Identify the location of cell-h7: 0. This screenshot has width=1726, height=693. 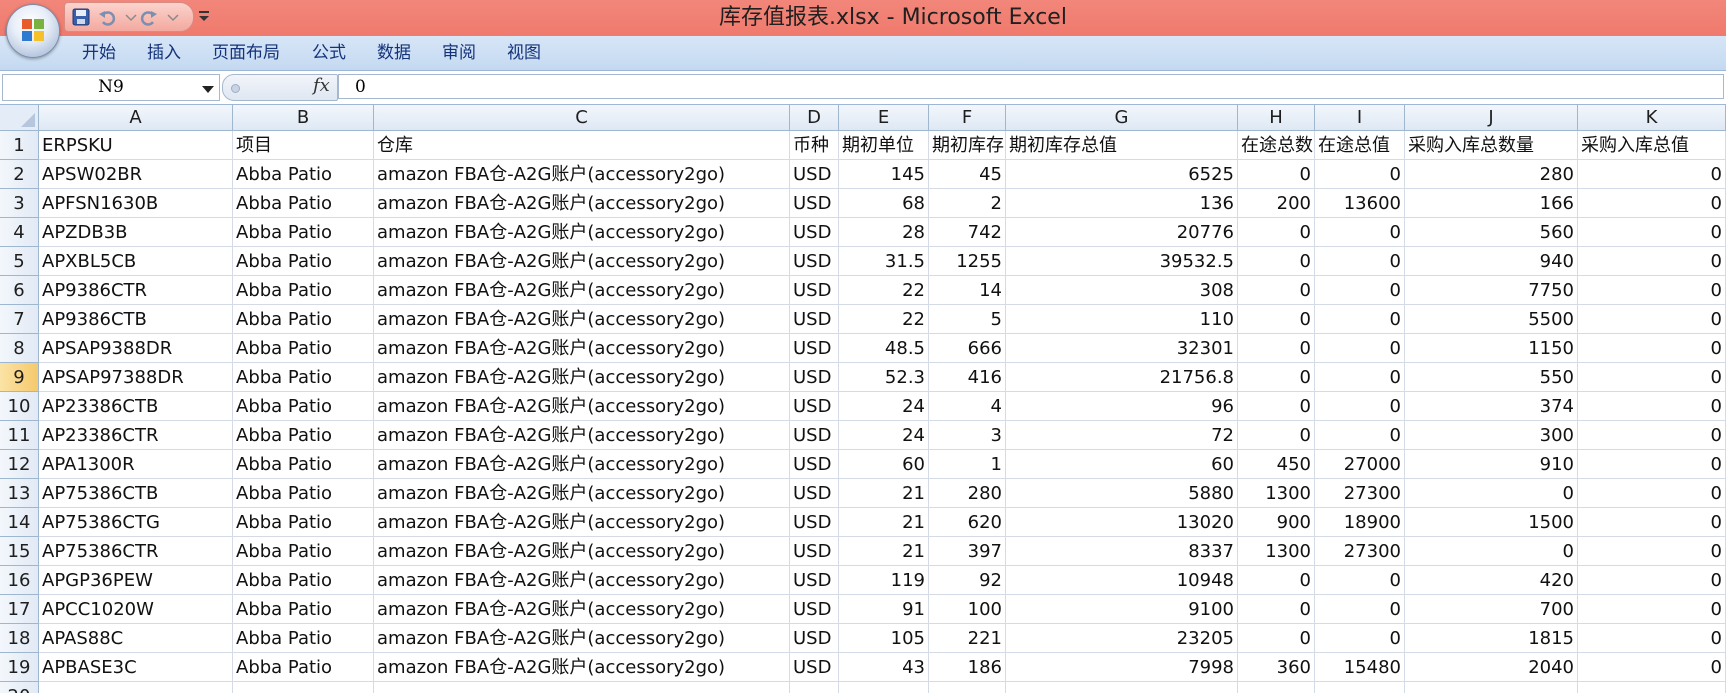
(1276, 319).